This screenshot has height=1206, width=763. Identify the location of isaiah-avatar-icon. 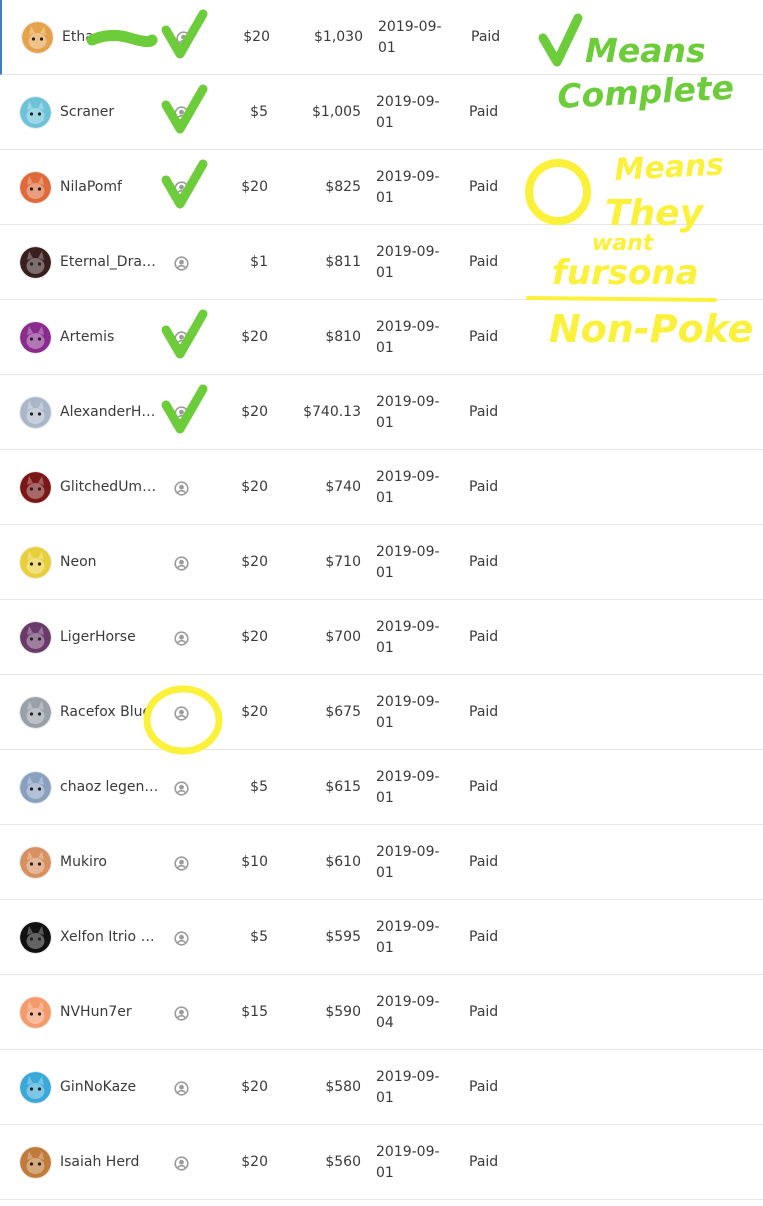
(35, 1162).